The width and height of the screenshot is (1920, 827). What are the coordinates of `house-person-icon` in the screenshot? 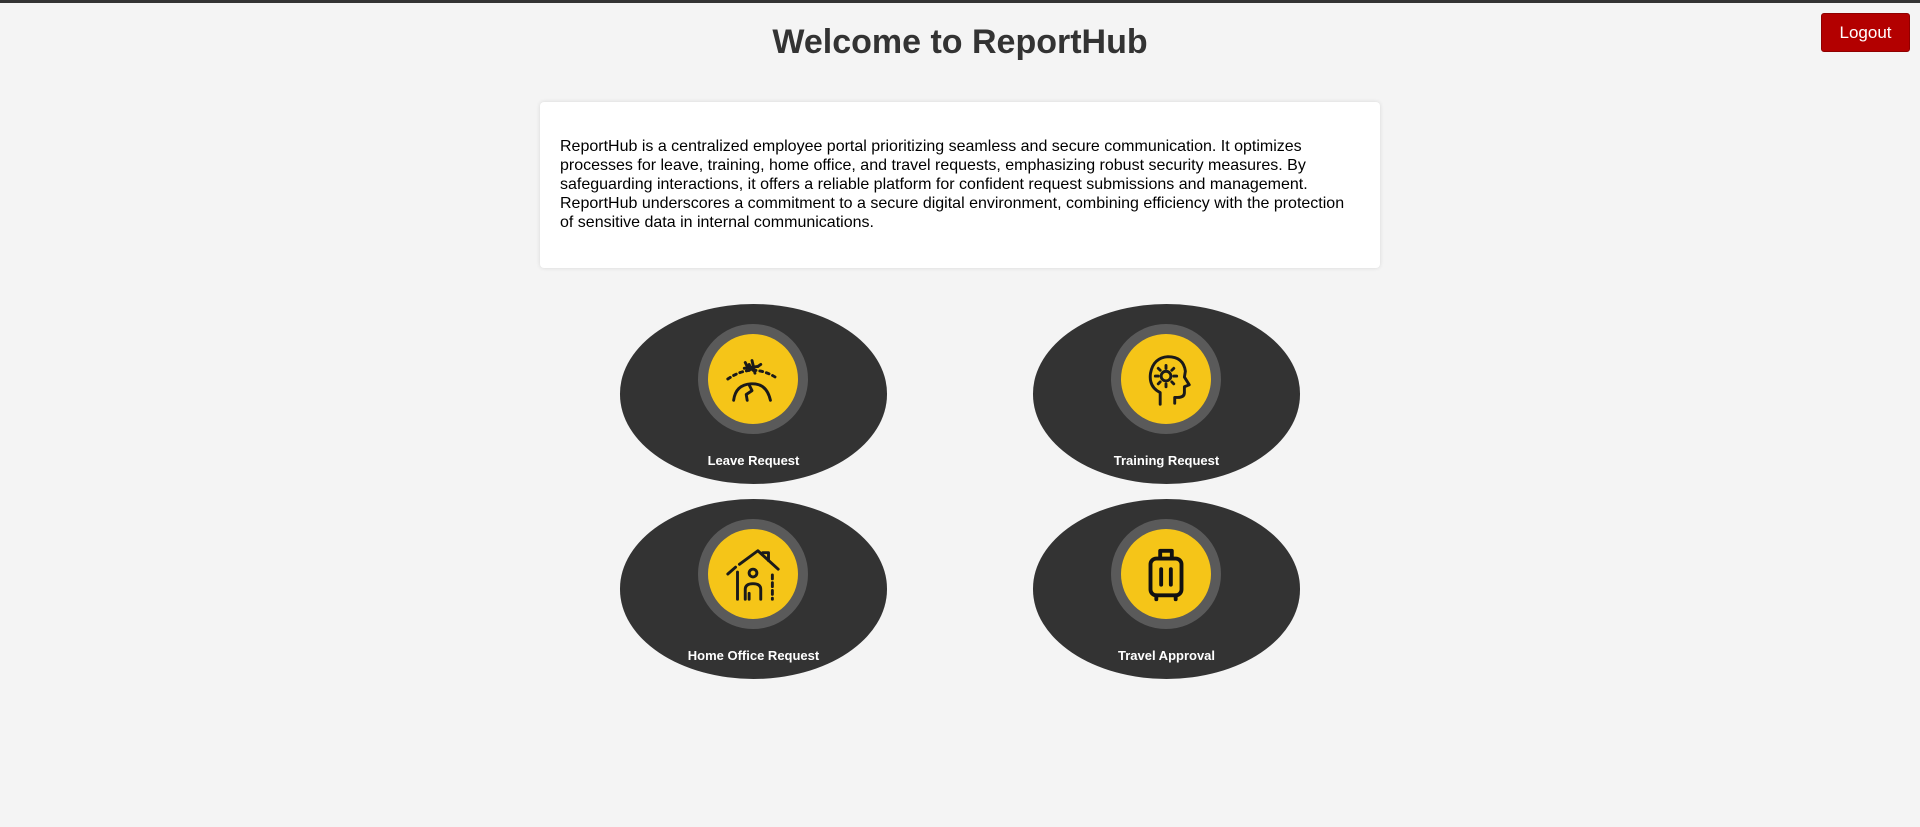 It's located at (753, 574).